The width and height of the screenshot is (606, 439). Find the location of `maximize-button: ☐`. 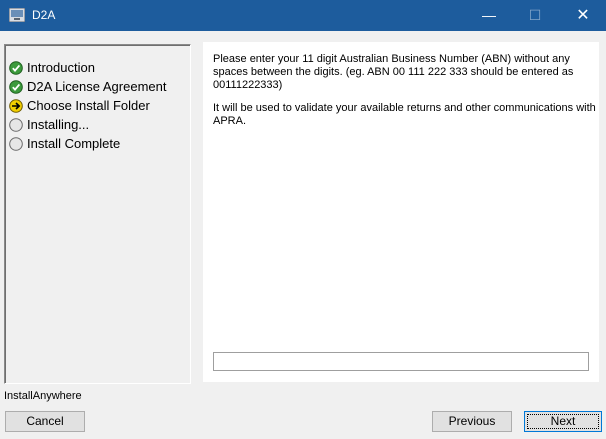

maximize-button: ☐ is located at coordinates (535, 15).